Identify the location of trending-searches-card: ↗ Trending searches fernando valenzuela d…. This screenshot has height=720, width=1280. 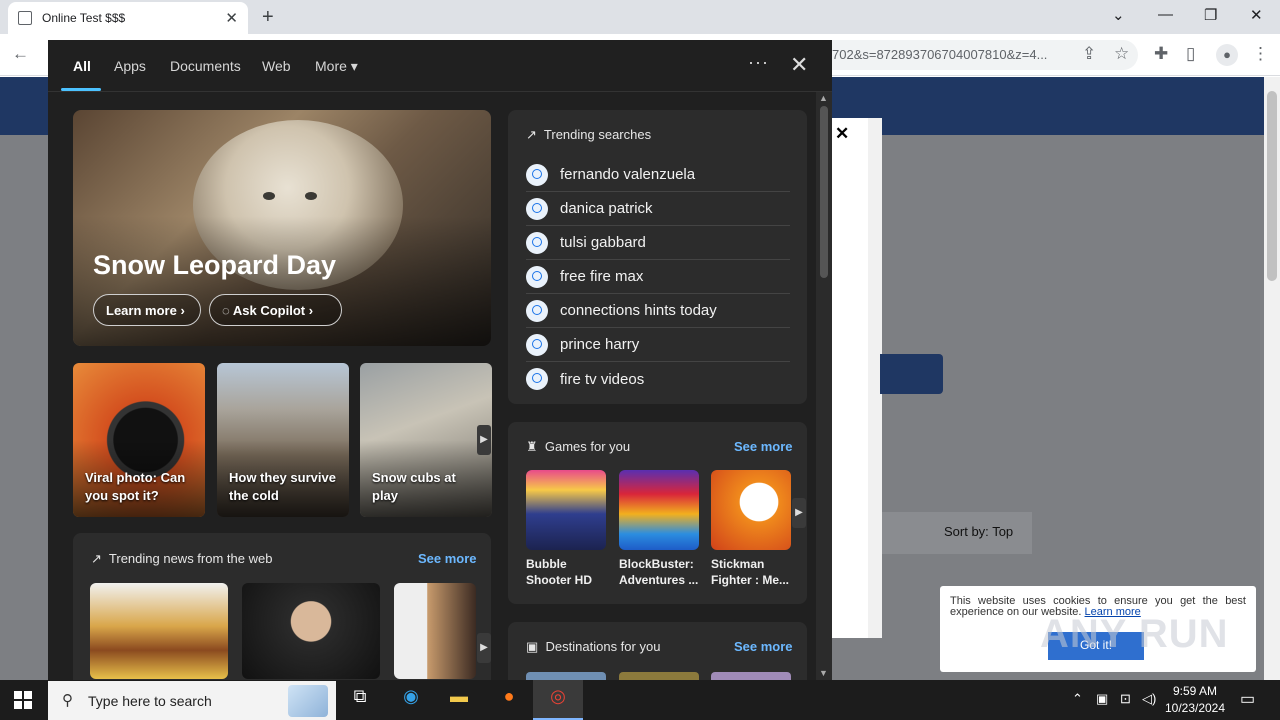
(657, 257).